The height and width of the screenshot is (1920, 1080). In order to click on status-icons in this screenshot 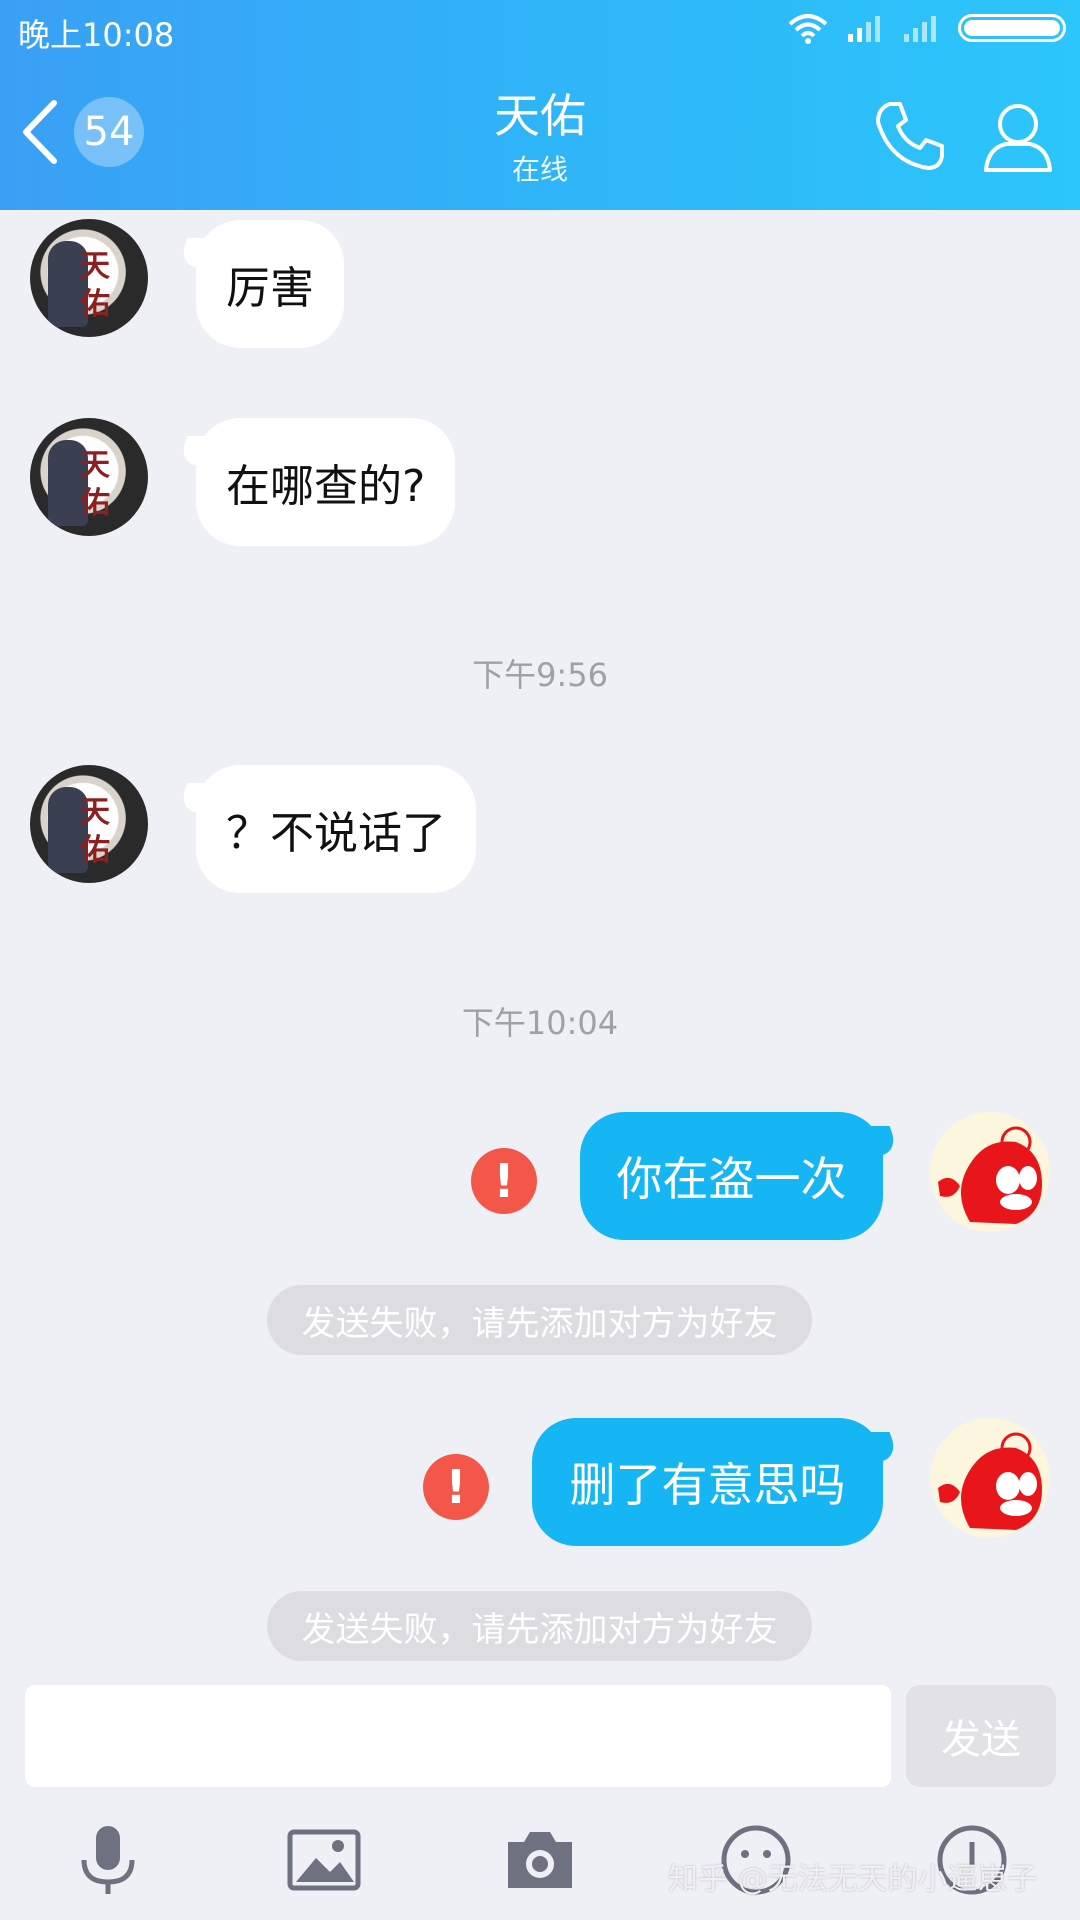, I will do `click(926, 28)`.